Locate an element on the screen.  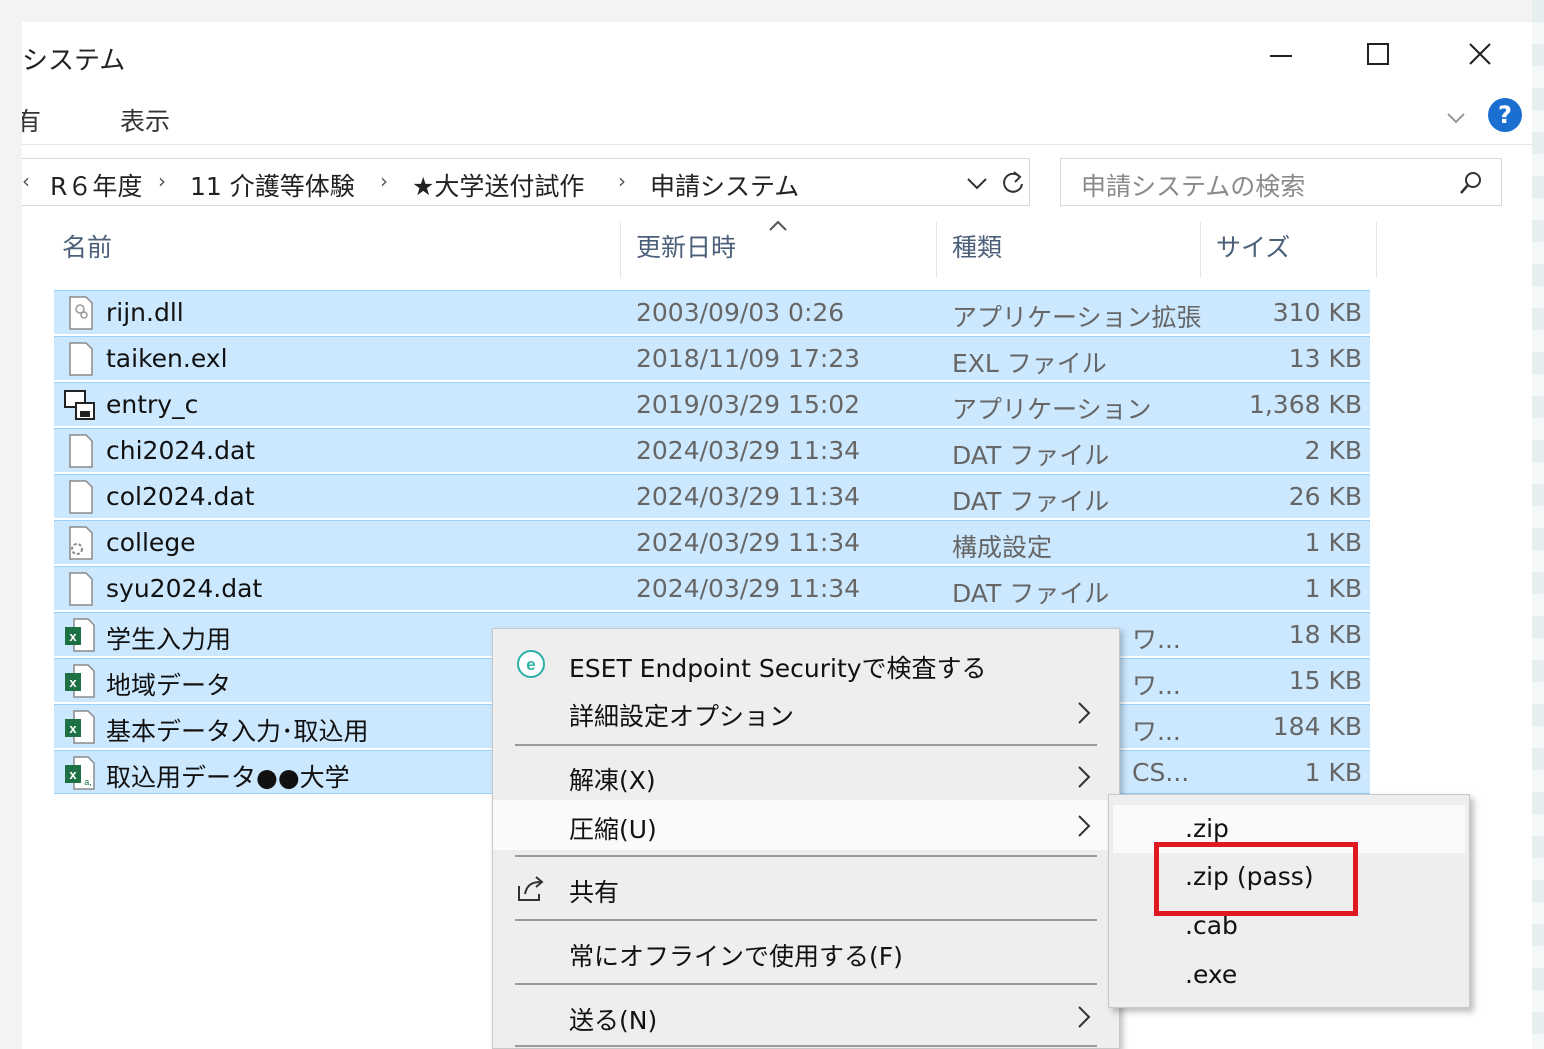
file-name: 基本データ入力･取込用 is located at coordinates (237, 731).